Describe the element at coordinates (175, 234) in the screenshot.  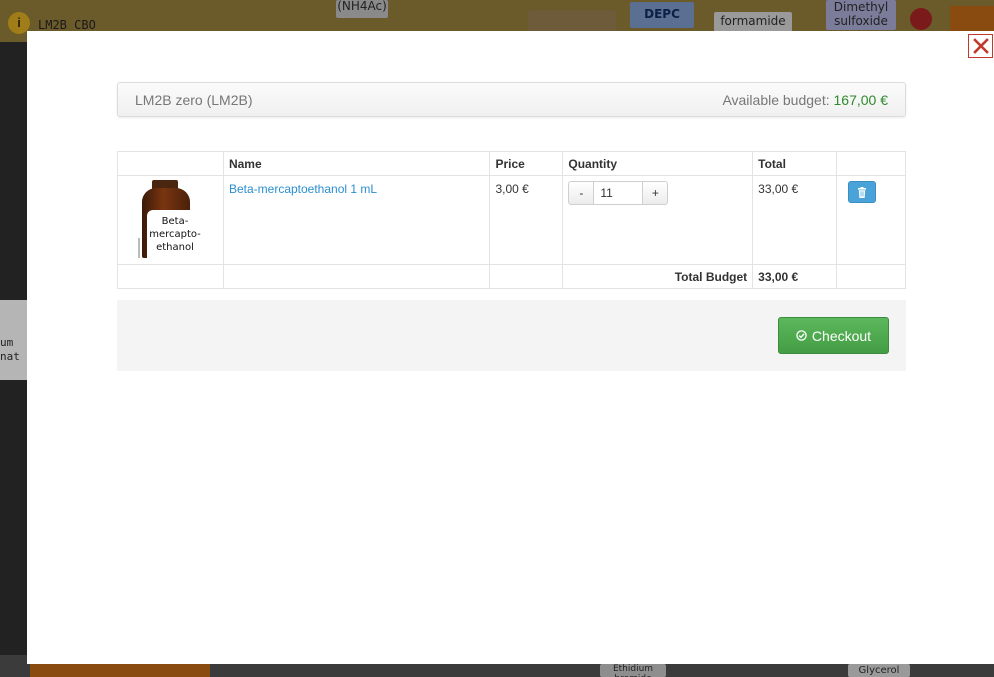
I see `product-image-label: Beta- mercapto- ethanol` at that location.